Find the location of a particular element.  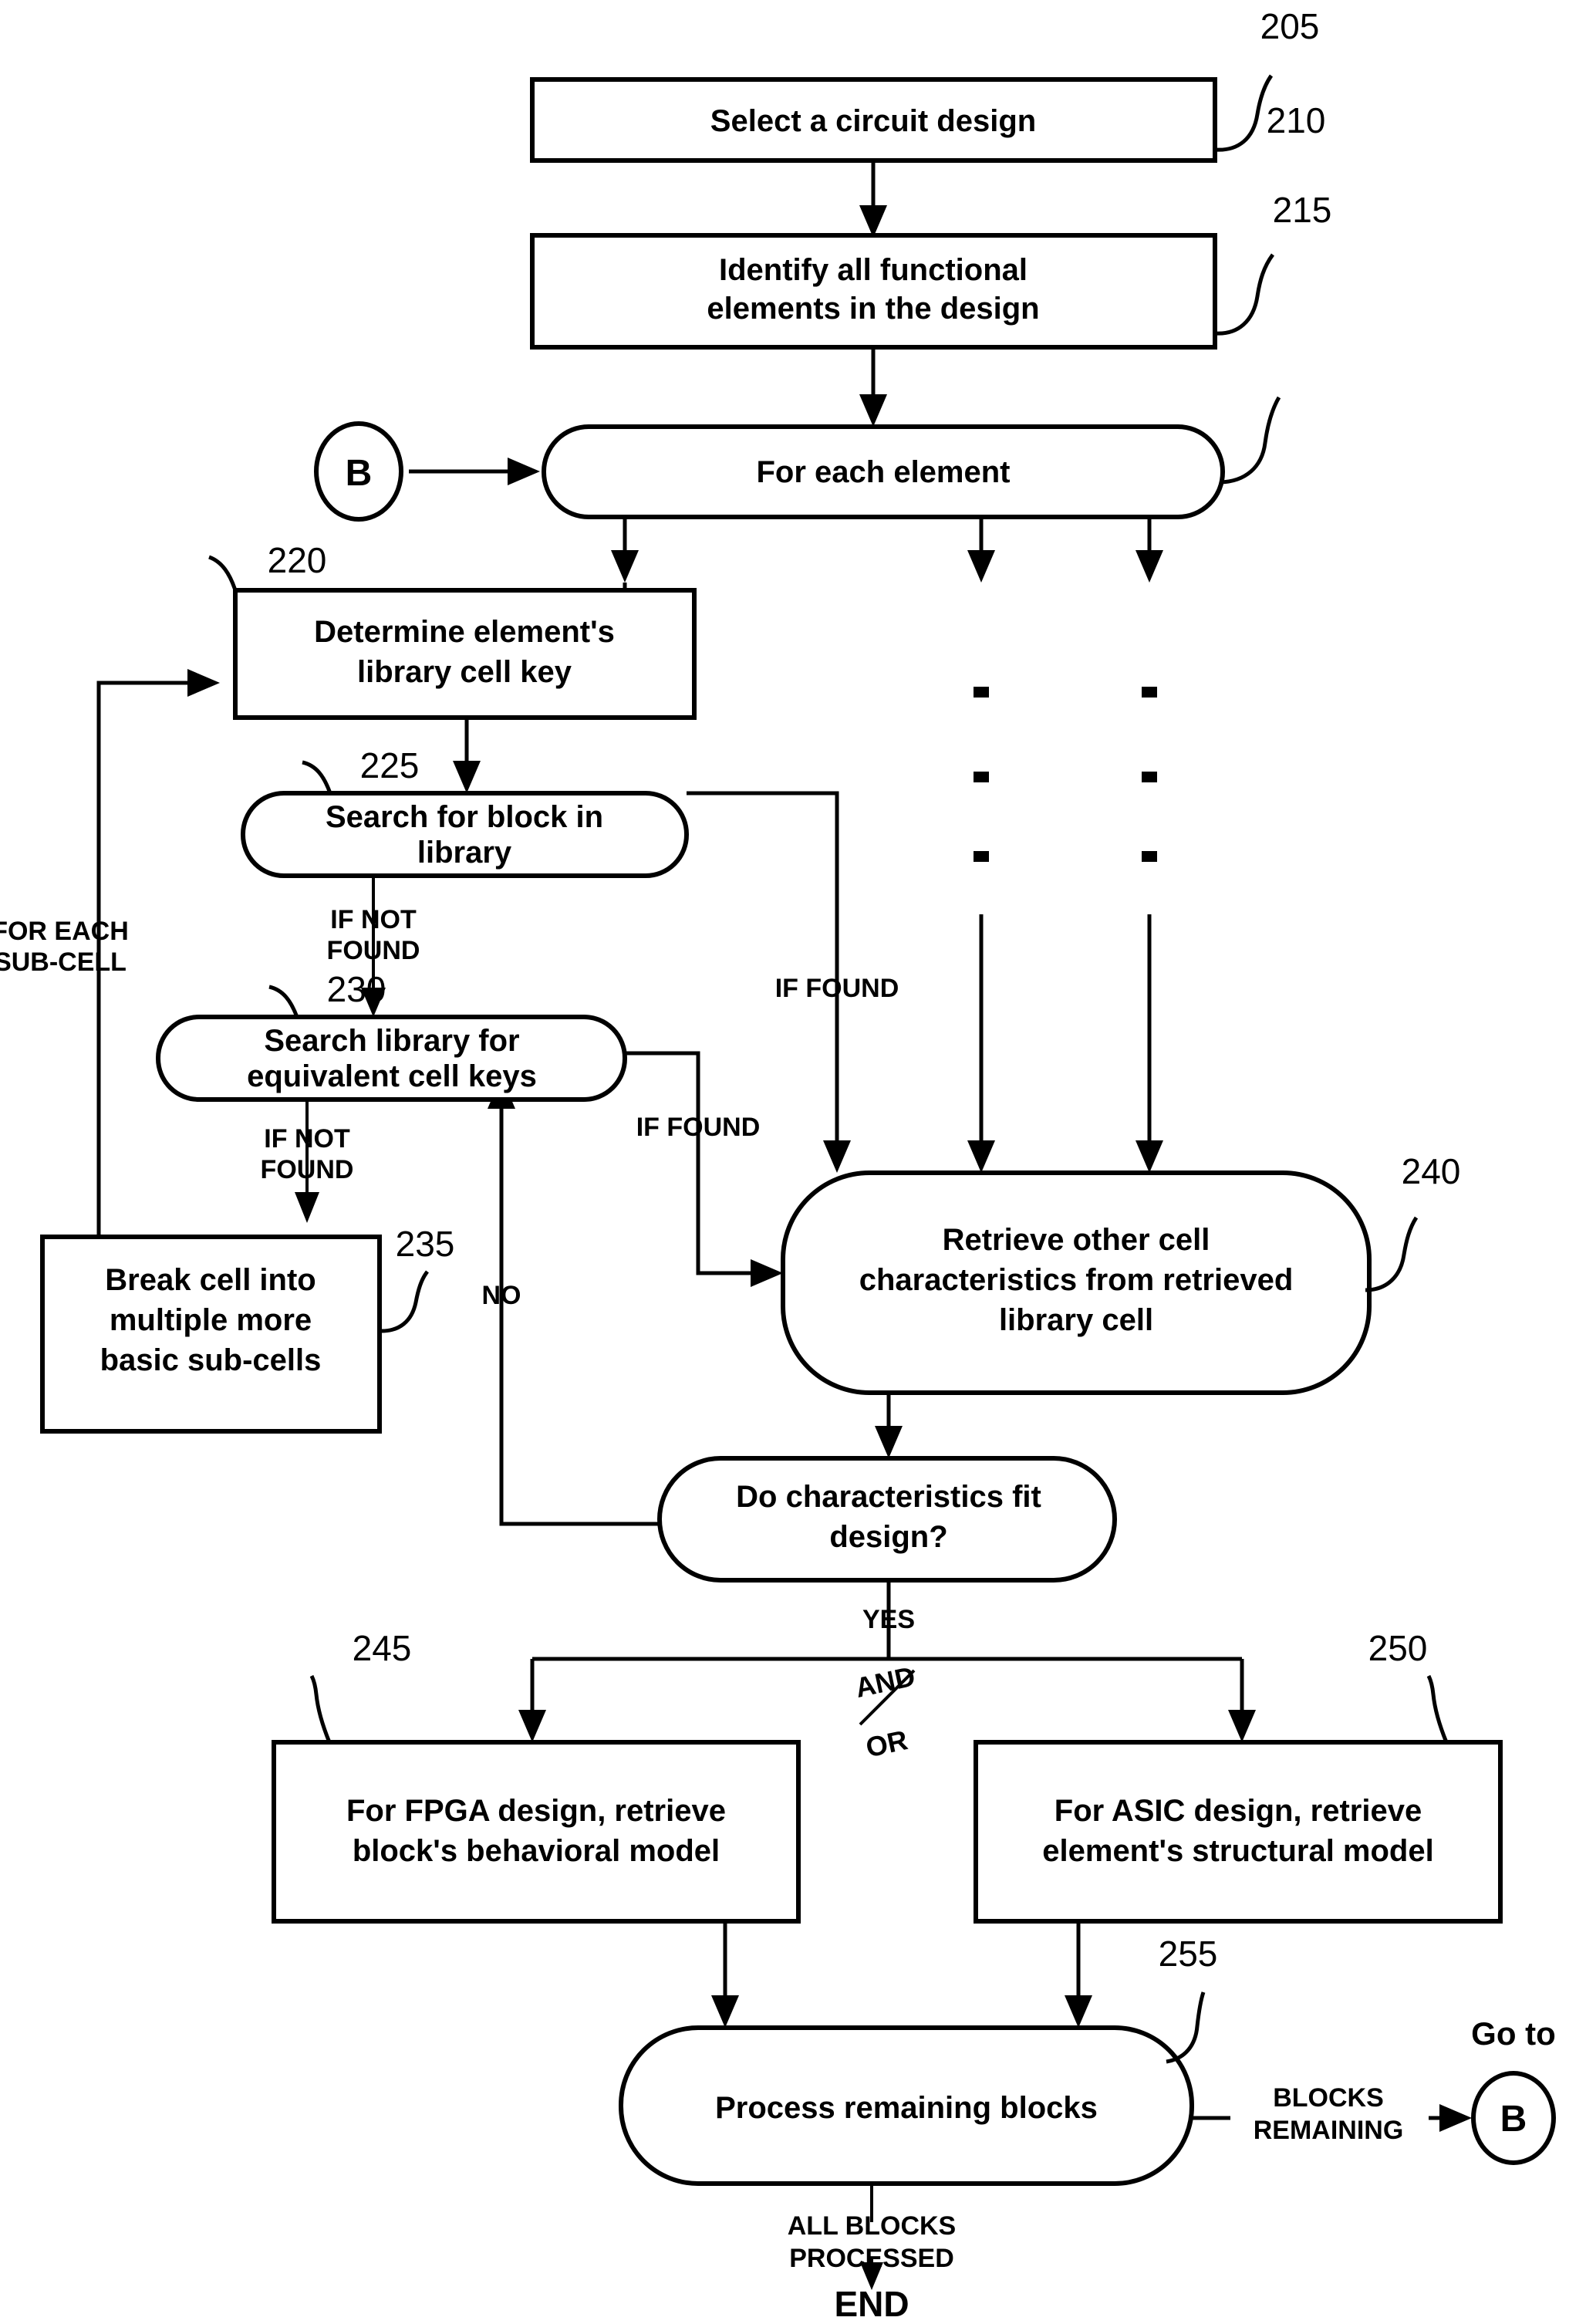

svg-text: PROCESSED is located at coordinates (871, 2258).